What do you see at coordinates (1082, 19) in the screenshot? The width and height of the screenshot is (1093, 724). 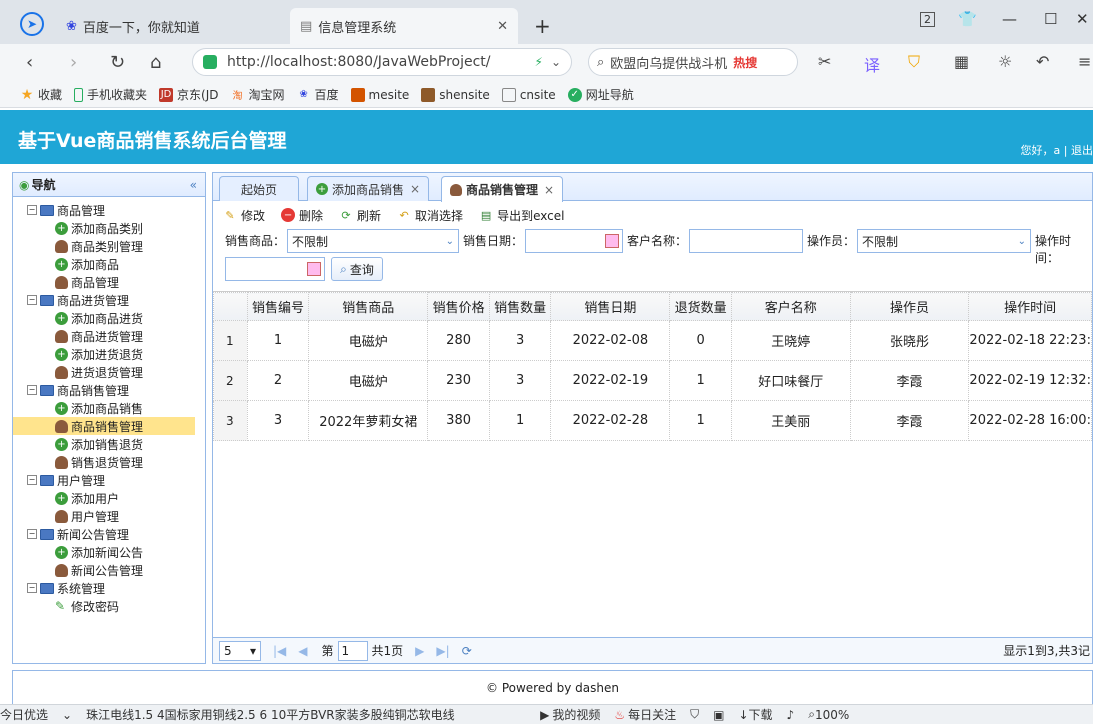 I see `close-window-icon: ✕` at bounding box center [1082, 19].